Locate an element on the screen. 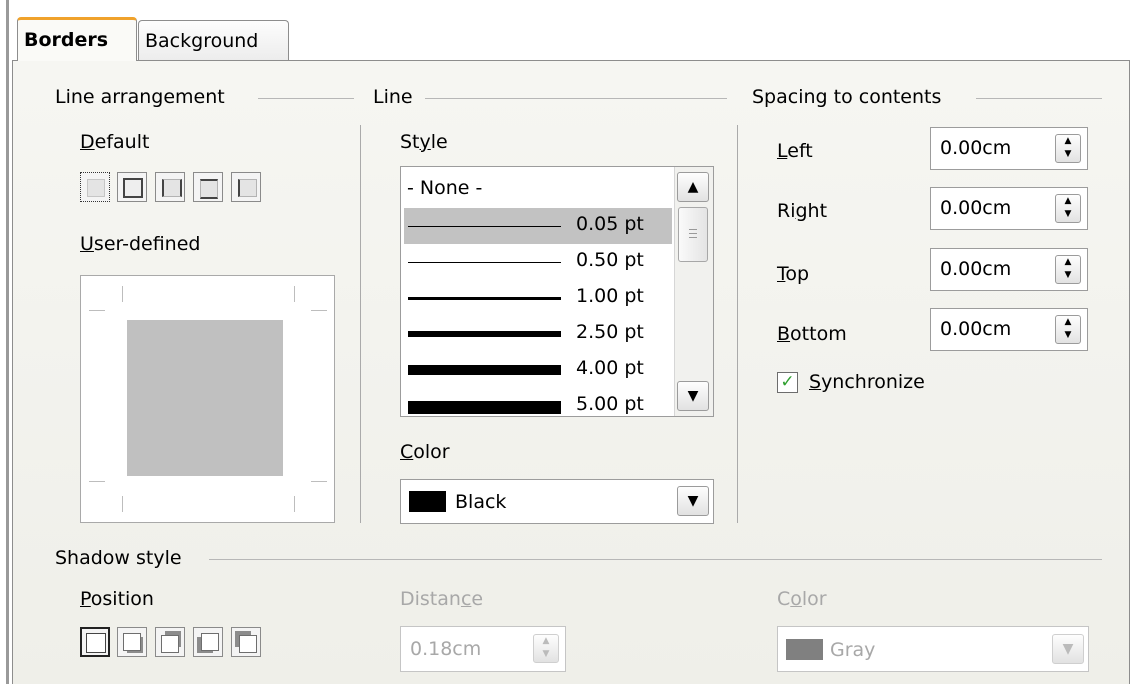 The width and height of the screenshot is (1138, 684). style-item-none: - None - is located at coordinates (538, 190).